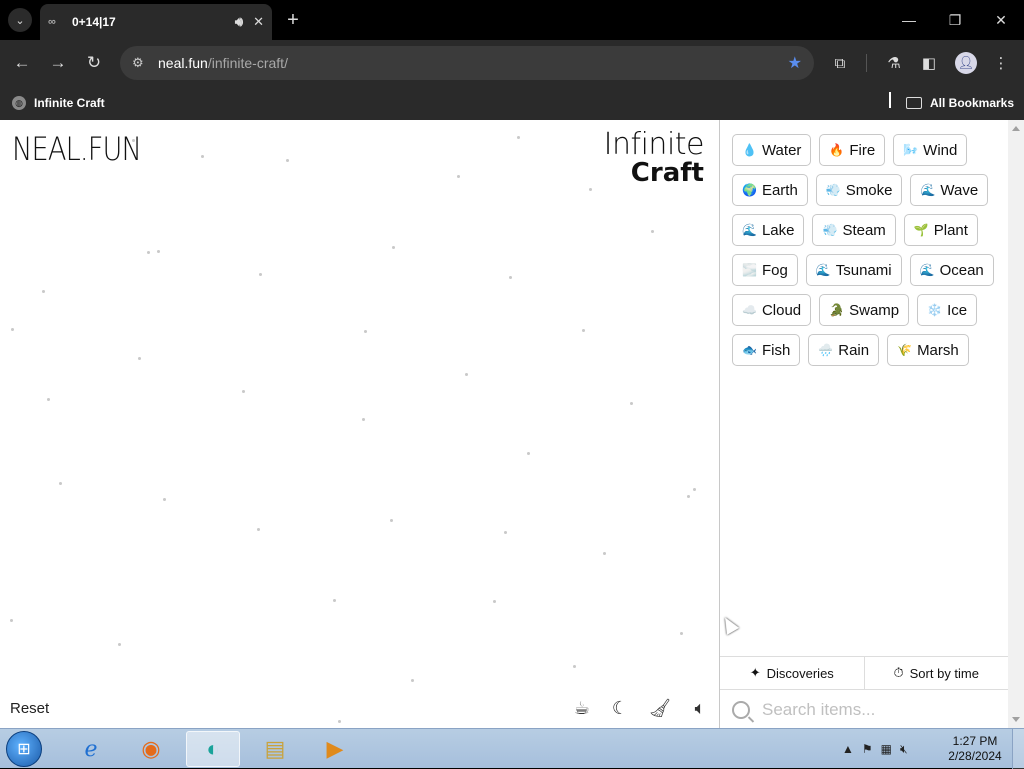 The width and height of the screenshot is (1024, 769). Describe the element at coordinates (830, 230) in the screenshot. I see `element-emoji-icon: 💨` at that location.